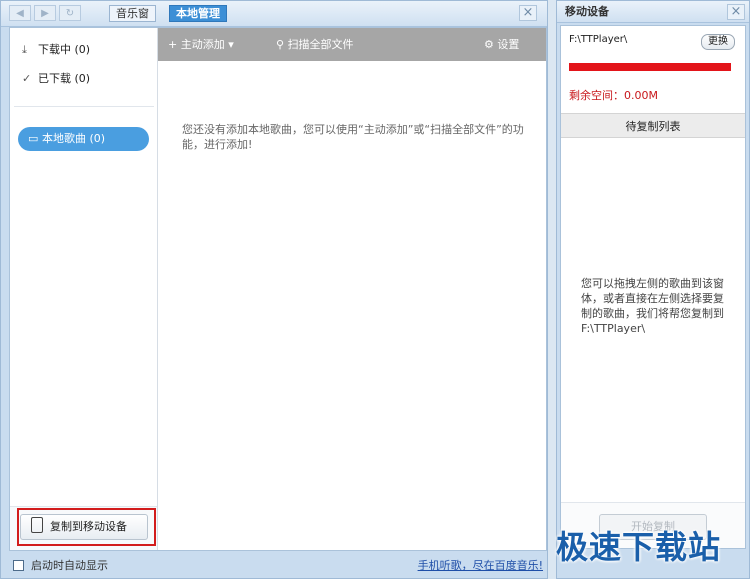 The width and height of the screenshot is (750, 579). I want to click on arrow-left-icon: ◀, so click(20, 13).